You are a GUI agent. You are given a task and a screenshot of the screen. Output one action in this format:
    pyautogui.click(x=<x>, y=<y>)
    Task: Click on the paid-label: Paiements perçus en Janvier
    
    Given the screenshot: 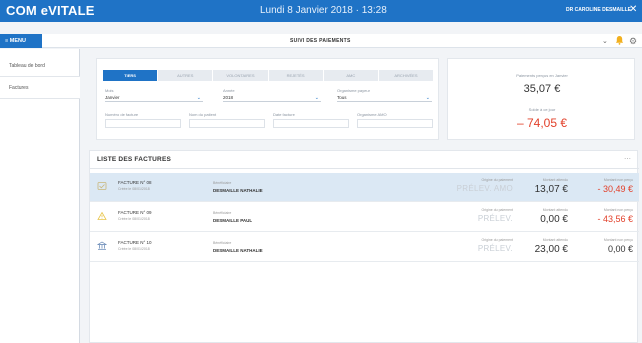 What is the action you would take?
    pyautogui.click(x=542, y=75)
    